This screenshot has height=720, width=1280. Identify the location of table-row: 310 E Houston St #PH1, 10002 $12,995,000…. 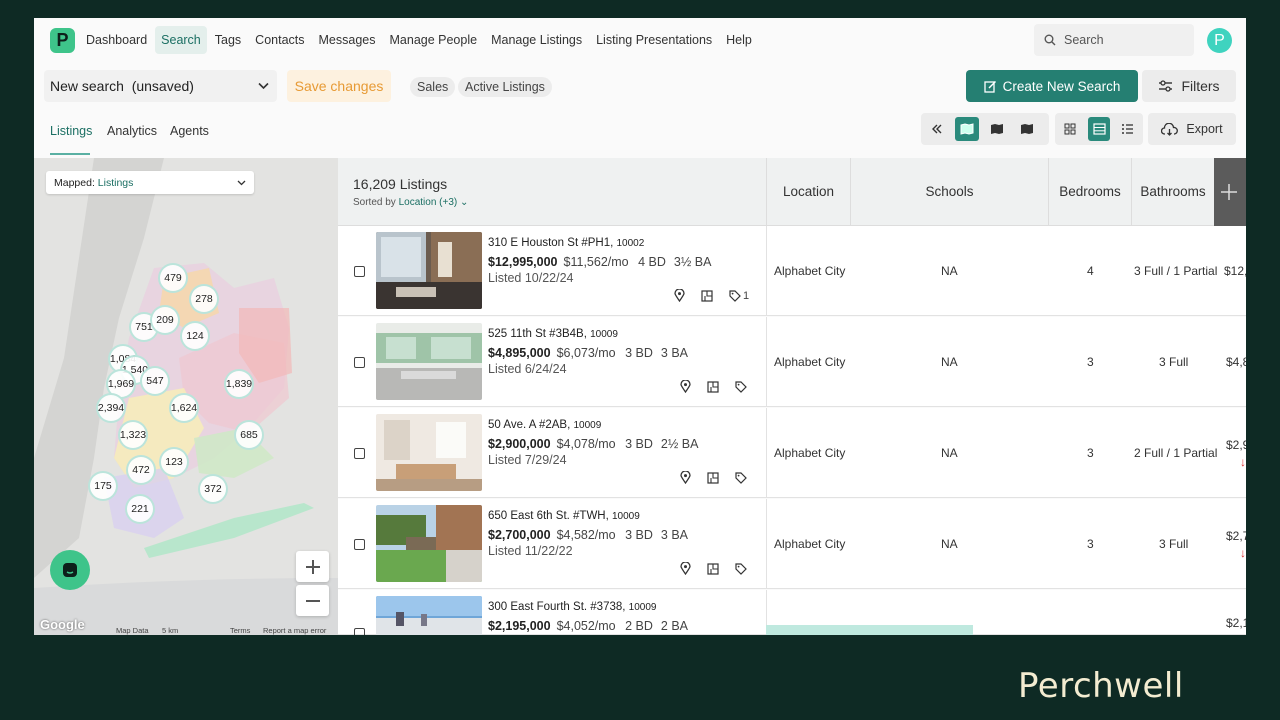
(792, 271).